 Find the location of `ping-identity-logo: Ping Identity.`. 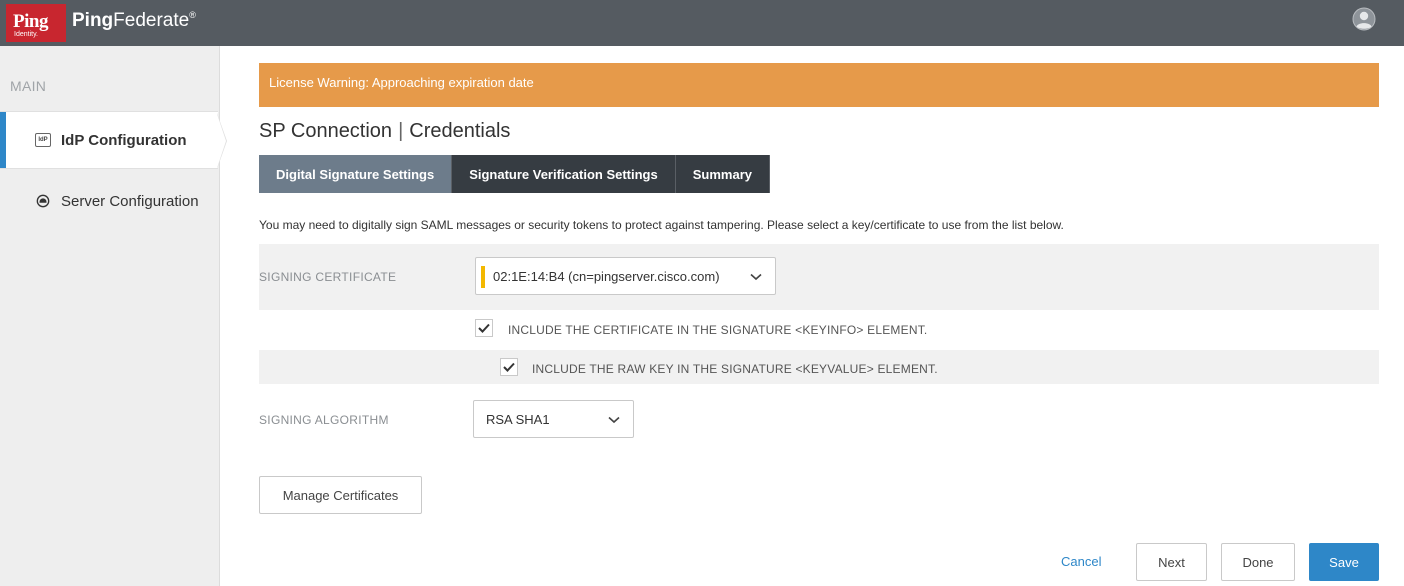

ping-identity-logo: Ping Identity. is located at coordinates (36, 23).